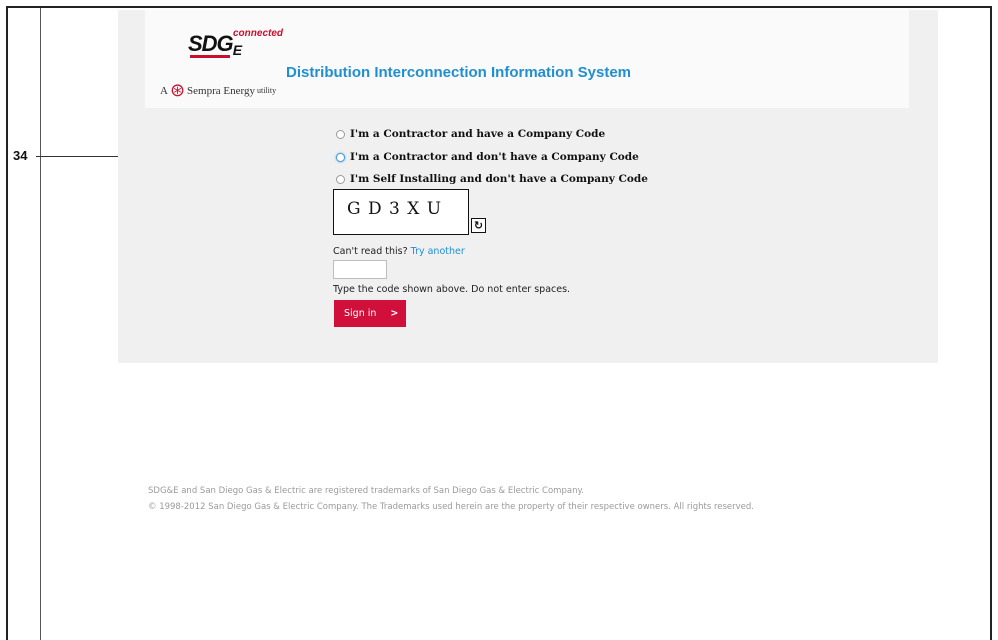  Describe the element at coordinates (438, 251) in the screenshot. I see `try-another-link: Try another` at that location.